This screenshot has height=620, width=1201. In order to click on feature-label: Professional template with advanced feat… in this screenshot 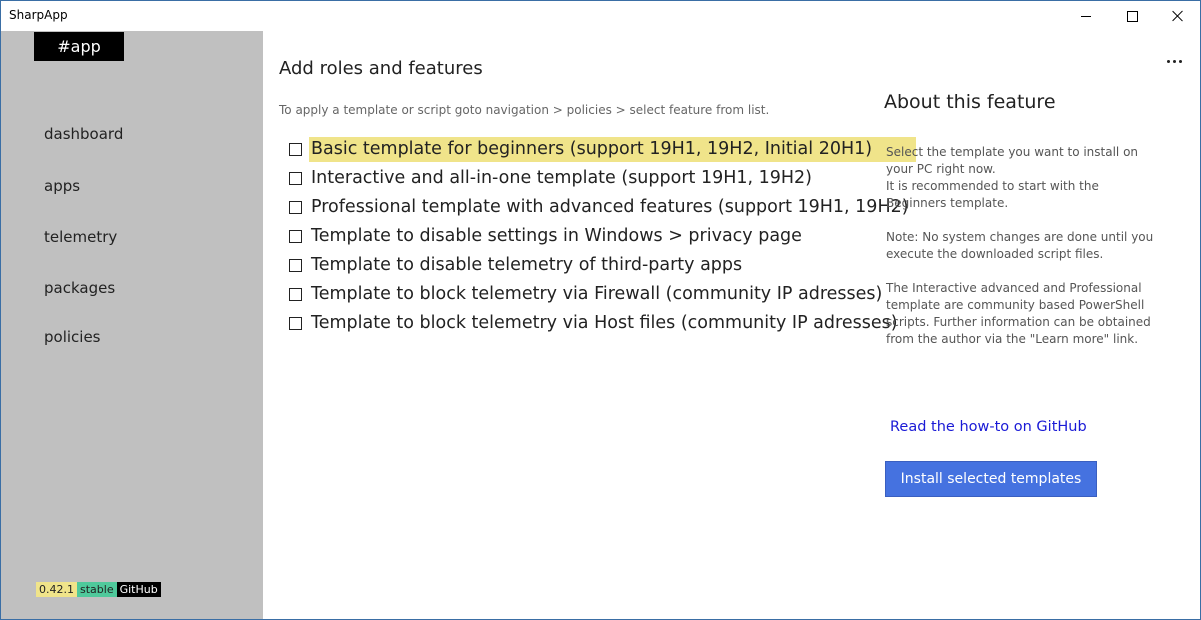, I will do `click(610, 207)`.